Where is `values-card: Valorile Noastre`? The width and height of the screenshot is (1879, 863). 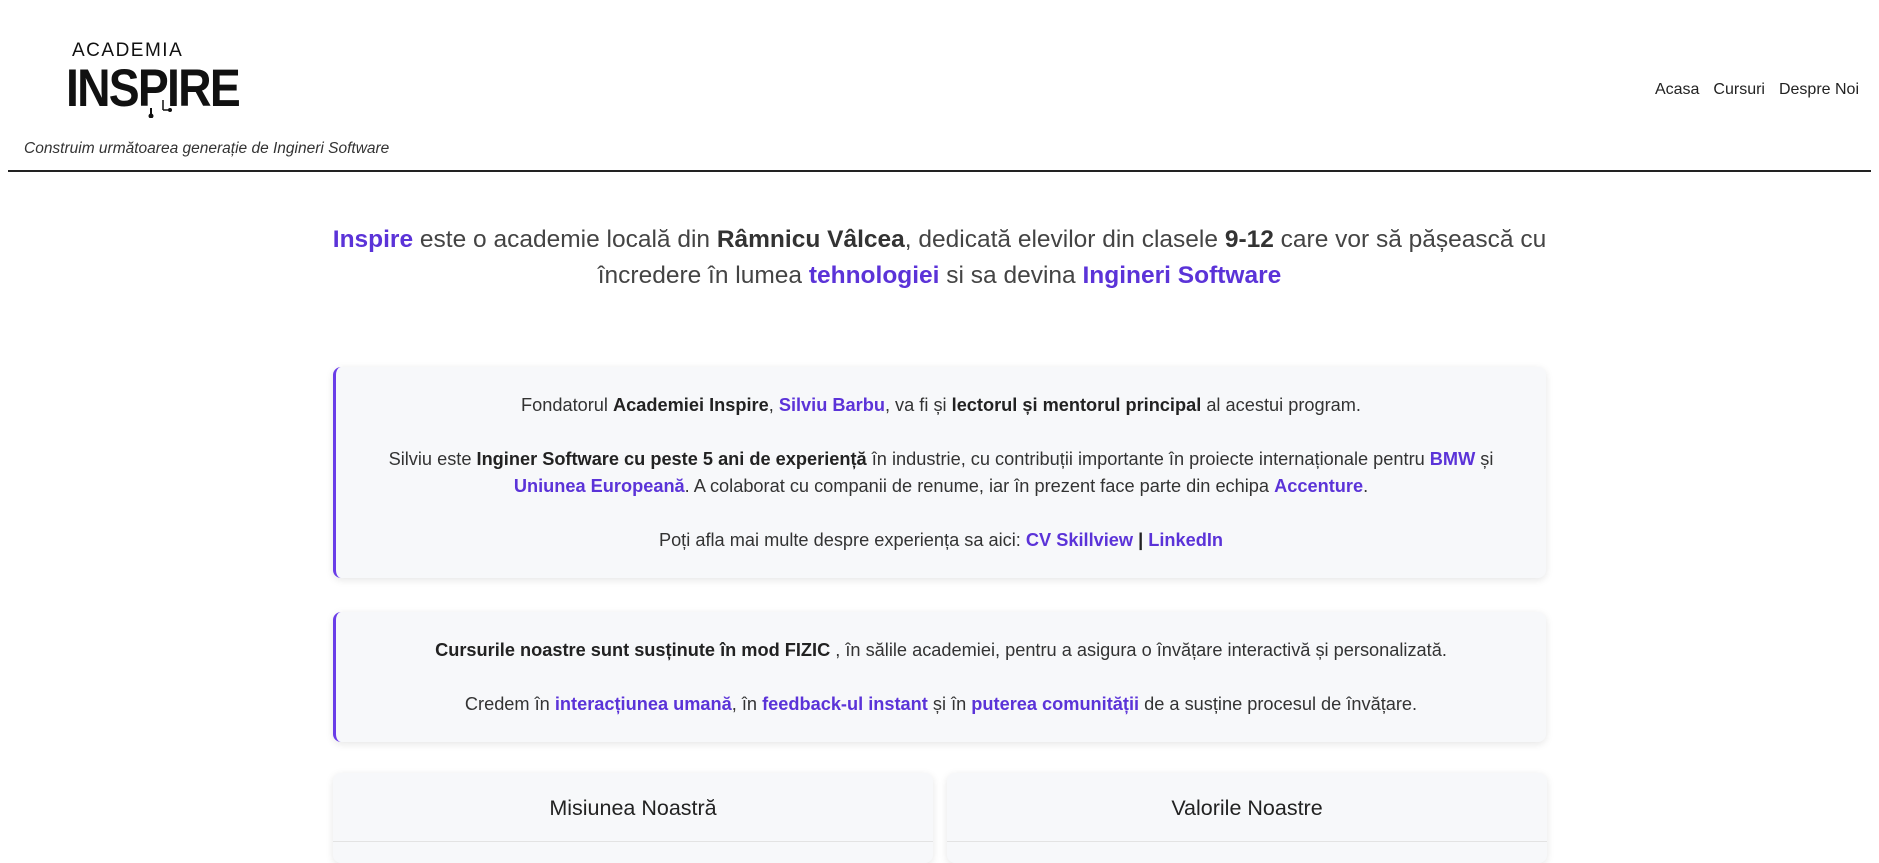 values-card: Valorile Noastre is located at coordinates (1247, 818).